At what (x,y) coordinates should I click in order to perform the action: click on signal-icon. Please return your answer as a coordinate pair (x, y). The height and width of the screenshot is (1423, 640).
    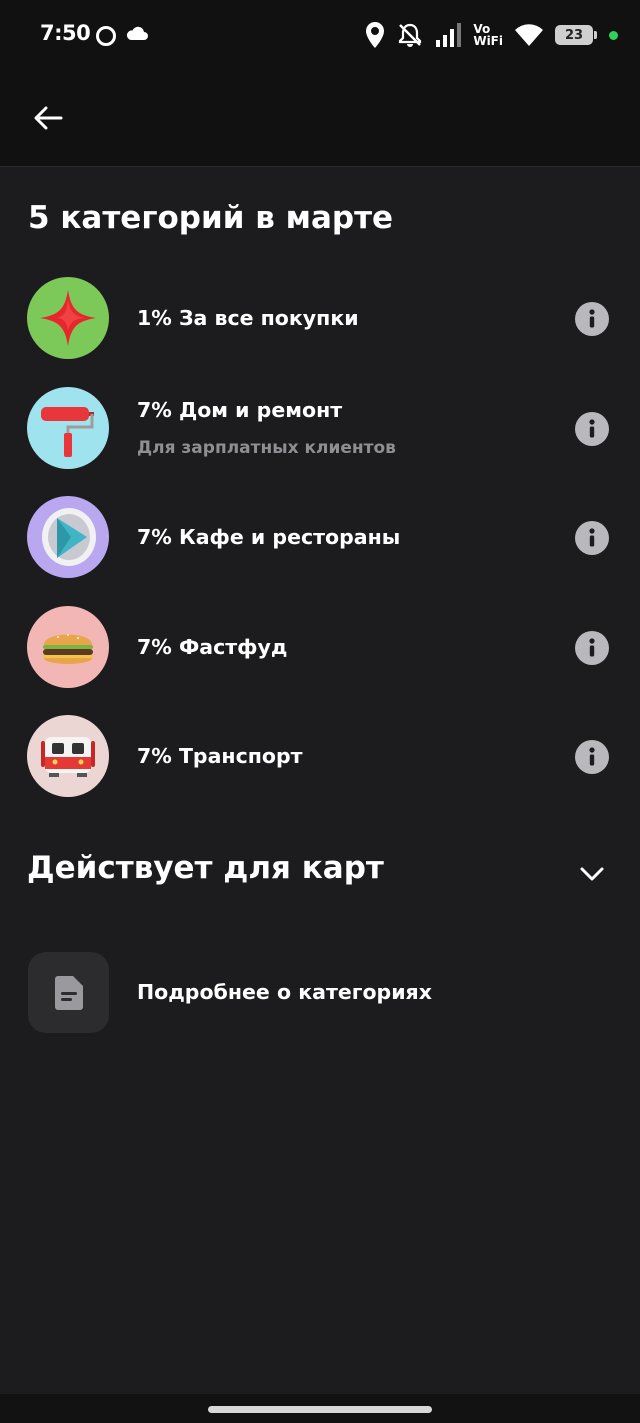
    Looking at the image, I should click on (449, 35).